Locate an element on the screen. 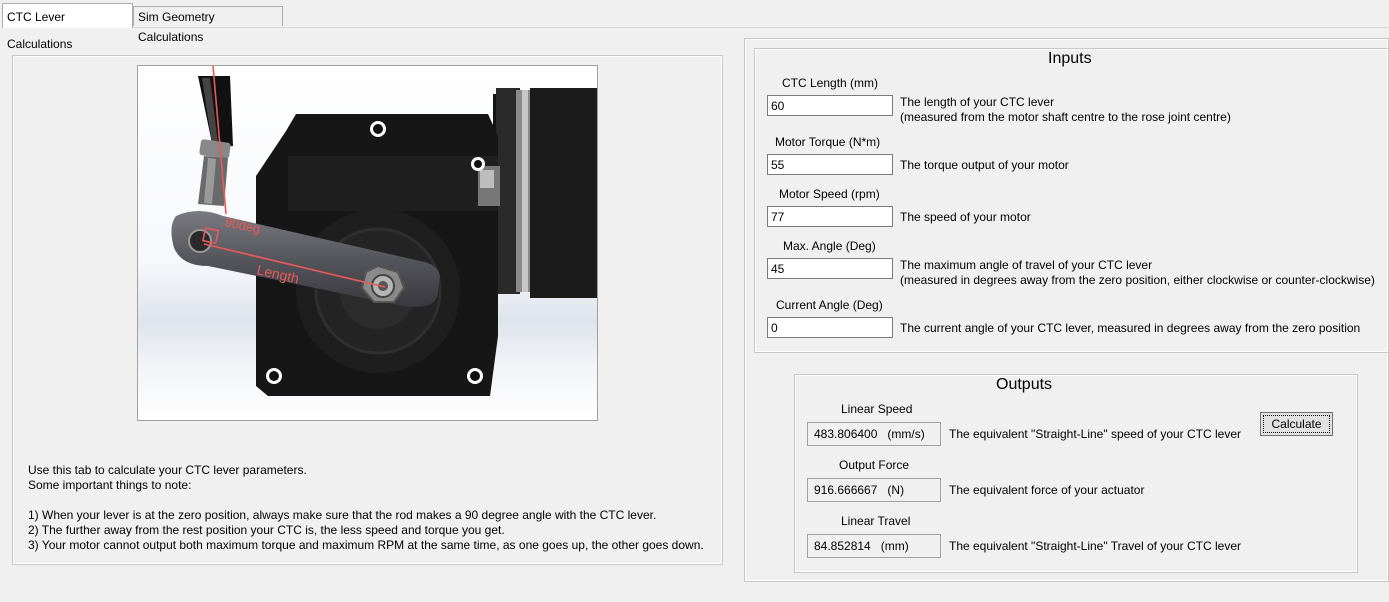 The width and height of the screenshot is (1389, 602). calculate-button: Calculate is located at coordinates (1296, 424).